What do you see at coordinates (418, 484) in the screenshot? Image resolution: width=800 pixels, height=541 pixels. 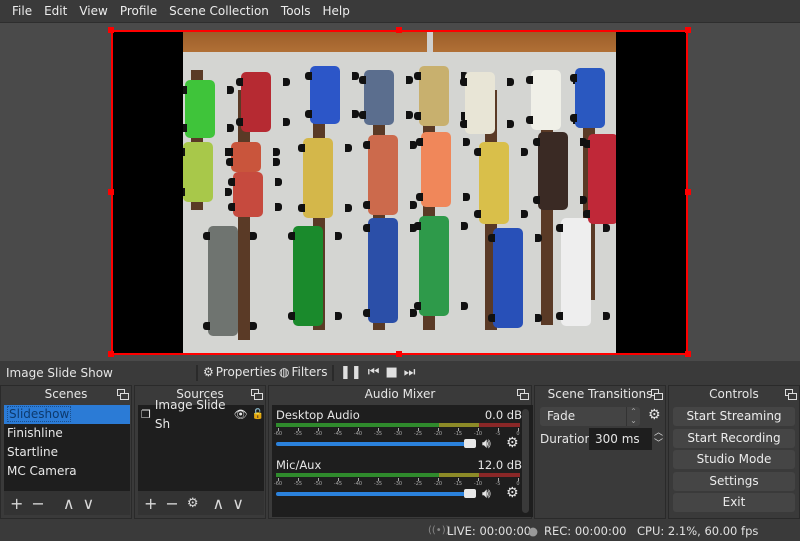 I see `meter-tick-label: -25` at bounding box center [418, 484].